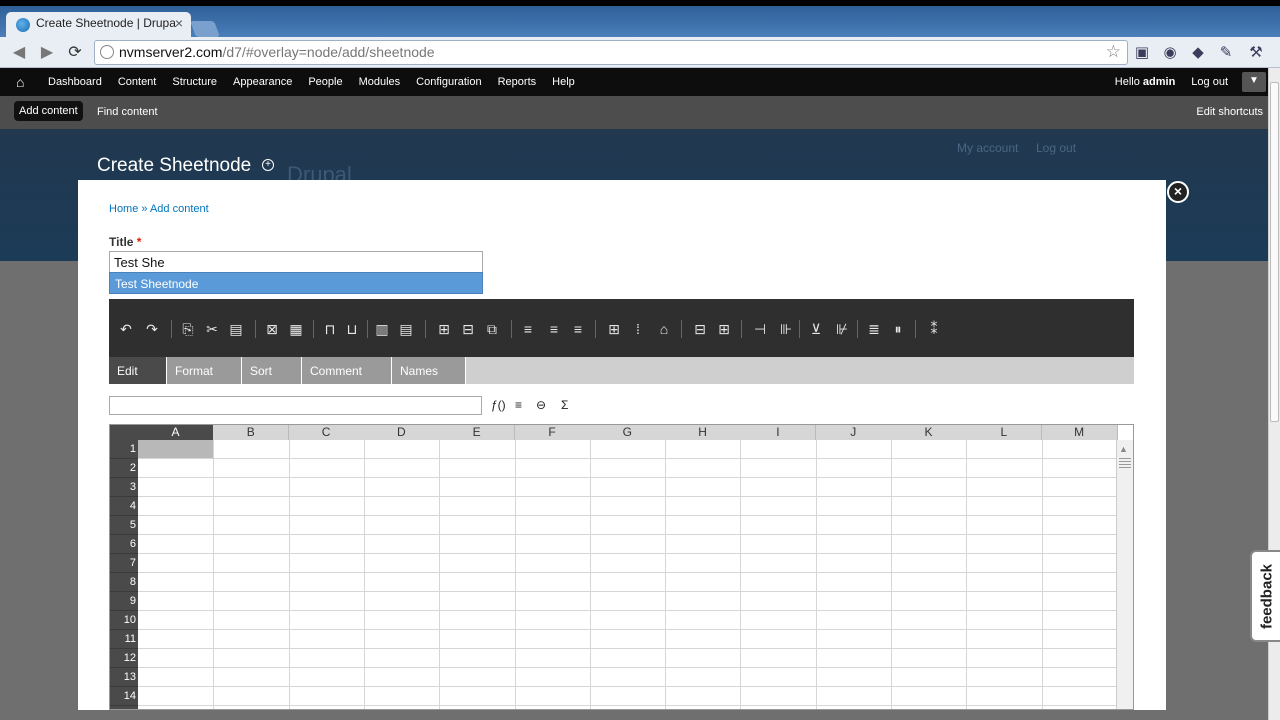  Describe the element at coordinates (1178, 192) in the screenshot. I see `close-overlay-button: ×` at that location.